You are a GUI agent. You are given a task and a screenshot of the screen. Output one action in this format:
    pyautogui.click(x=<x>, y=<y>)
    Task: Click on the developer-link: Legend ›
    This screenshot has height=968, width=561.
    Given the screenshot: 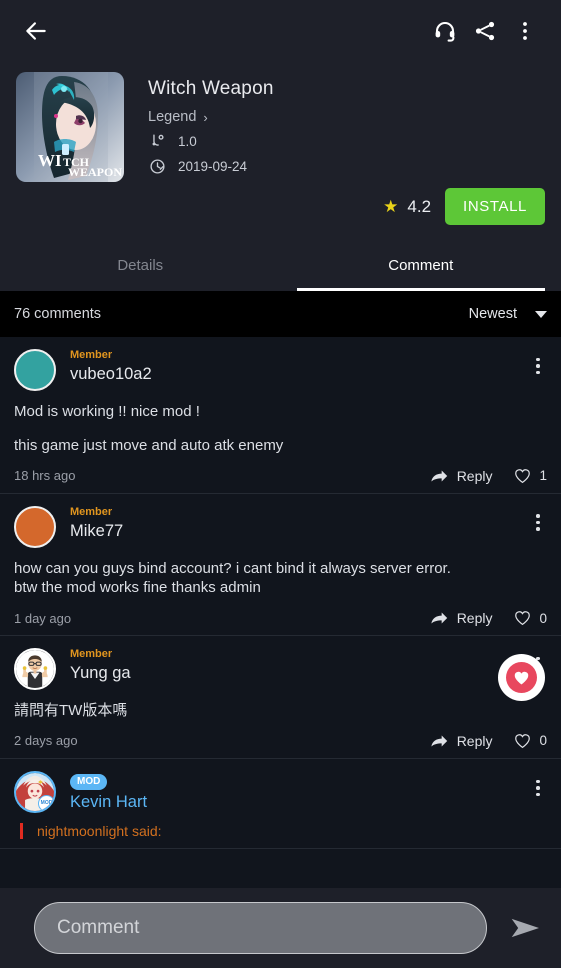 What is the action you would take?
    pyautogui.click(x=346, y=117)
    